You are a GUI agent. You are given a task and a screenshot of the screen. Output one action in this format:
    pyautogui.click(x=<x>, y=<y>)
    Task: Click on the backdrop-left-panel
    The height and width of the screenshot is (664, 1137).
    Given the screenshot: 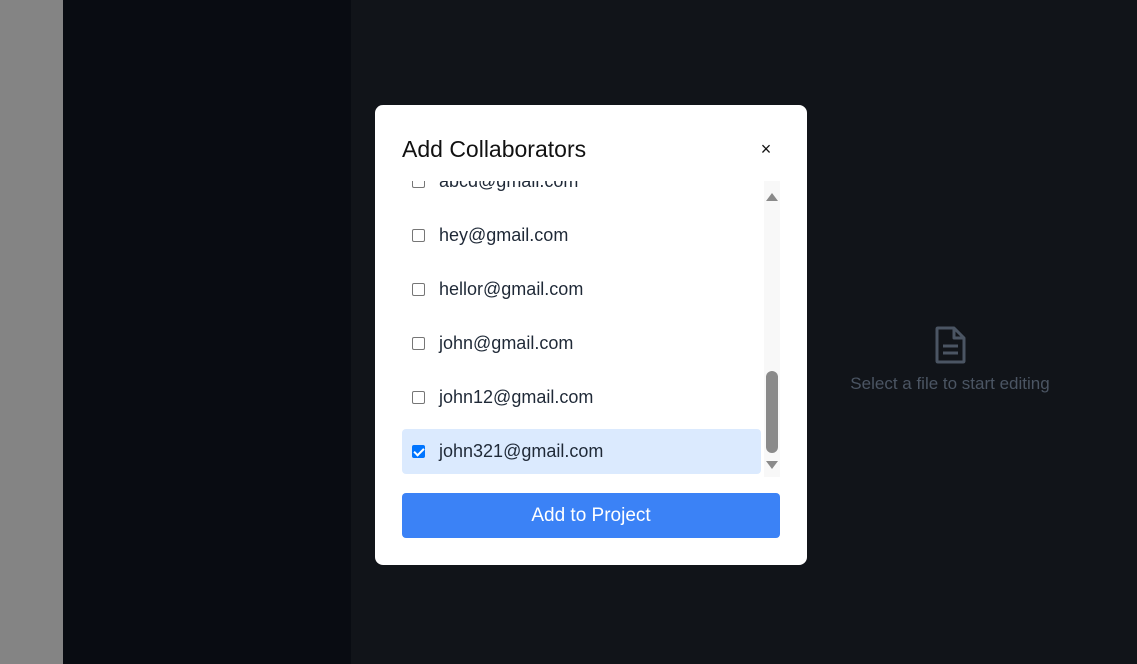 What is the action you would take?
    pyautogui.click(x=31, y=332)
    